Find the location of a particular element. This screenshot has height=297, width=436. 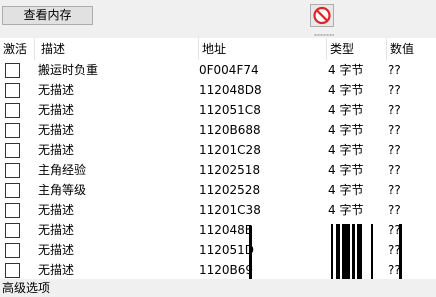

column-header-active: 激活 is located at coordinates (17, 49).